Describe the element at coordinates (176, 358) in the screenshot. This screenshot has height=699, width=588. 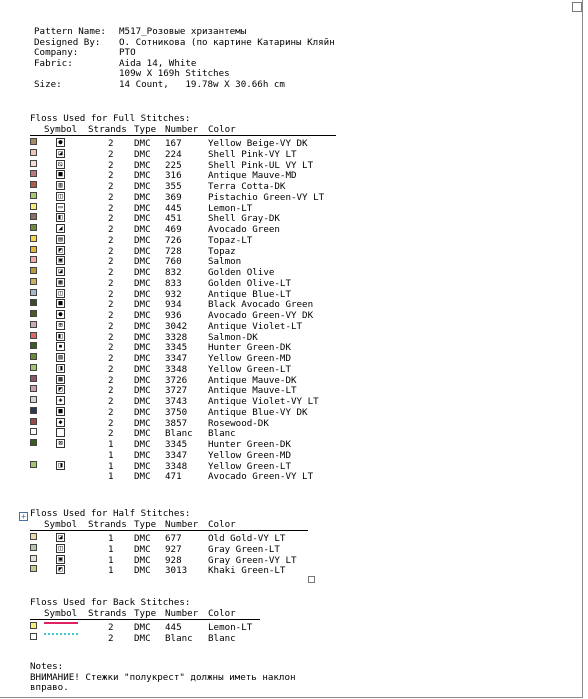
I see `floss-number: 3347` at that location.